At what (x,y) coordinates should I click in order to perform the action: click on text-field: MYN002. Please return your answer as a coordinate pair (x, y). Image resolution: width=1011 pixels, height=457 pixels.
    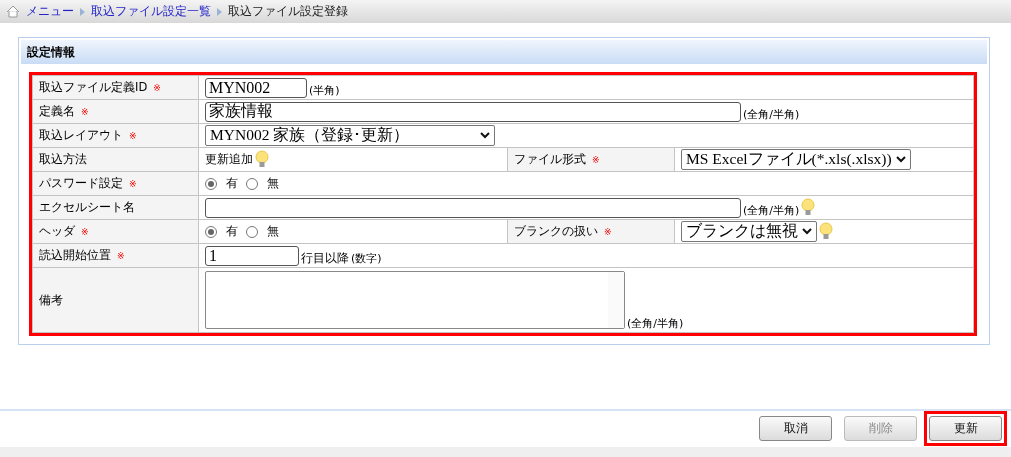
    Looking at the image, I should click on (256, 87).